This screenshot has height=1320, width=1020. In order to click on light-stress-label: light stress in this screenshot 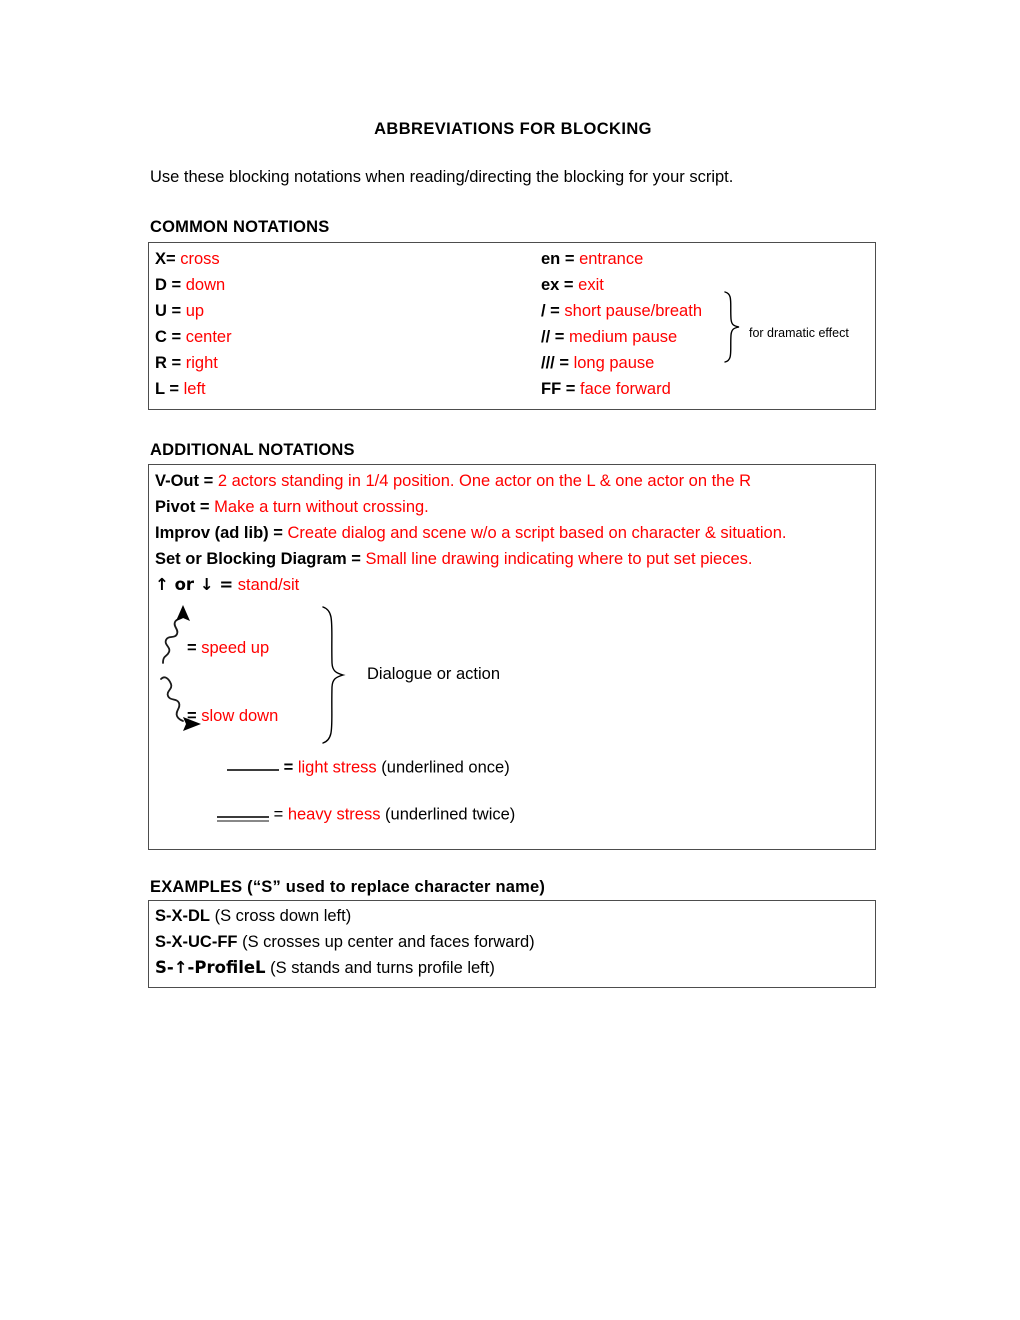, I will do `click(337, 767)`.